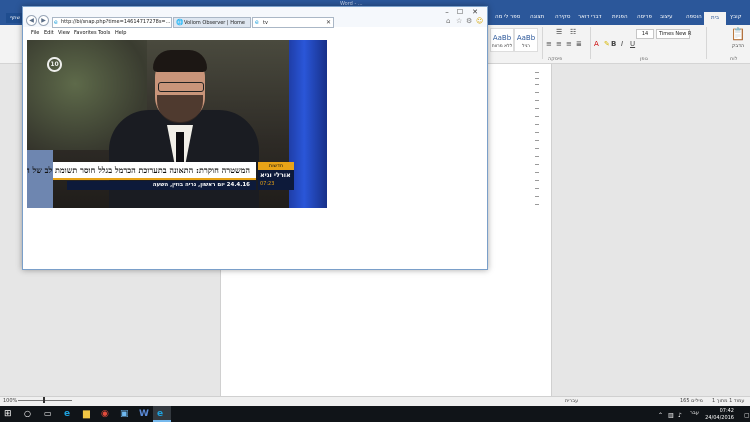 This screenshot has width=750, height=422. I want to click on style-sample: AaBb, so click(502, 38).